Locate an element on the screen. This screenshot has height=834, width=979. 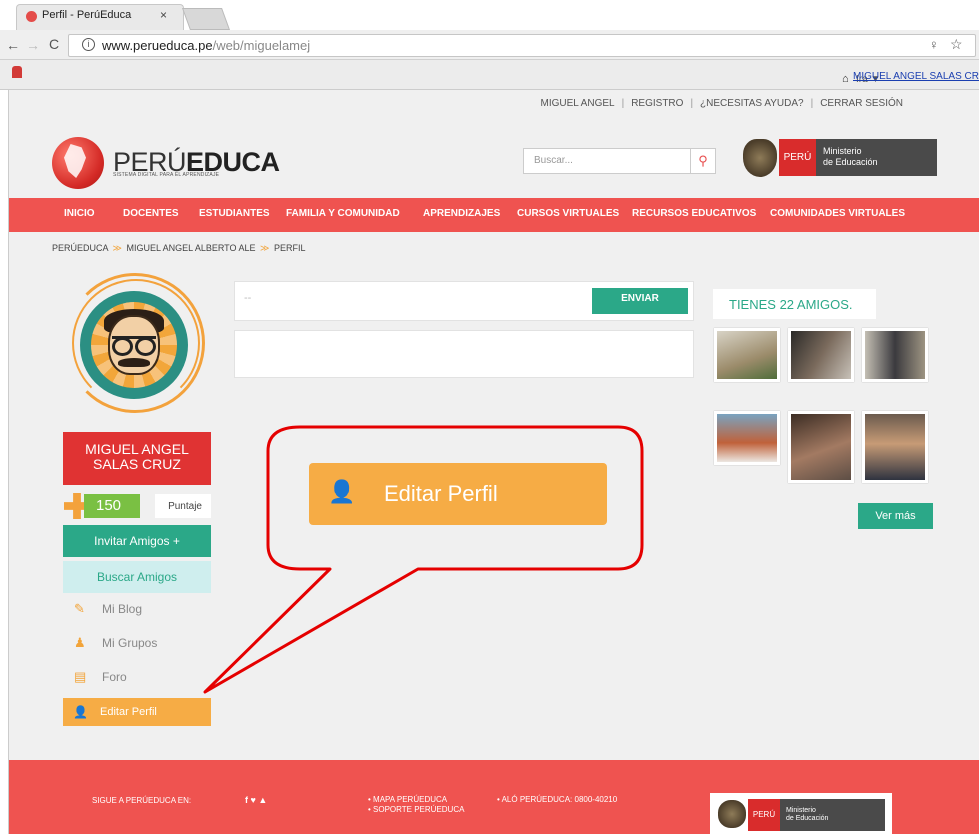
sidebar-item-label: Foro is located at coordinates (114, 677).